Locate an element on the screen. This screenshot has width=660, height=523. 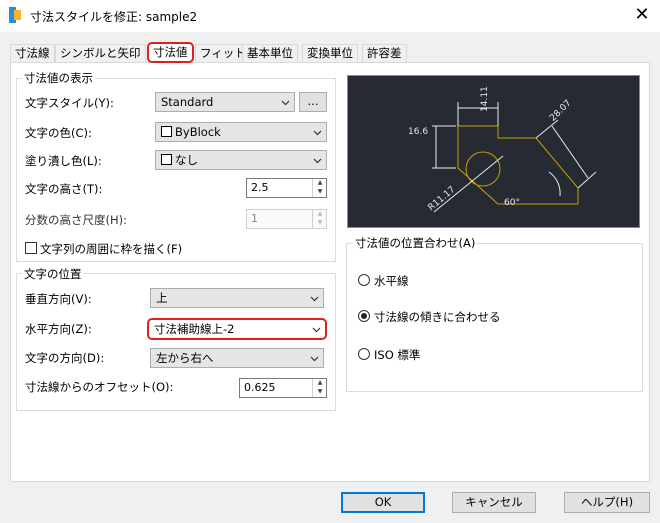
view-direction-label: 文字の方向(D): is located at coordinates (65, 358).